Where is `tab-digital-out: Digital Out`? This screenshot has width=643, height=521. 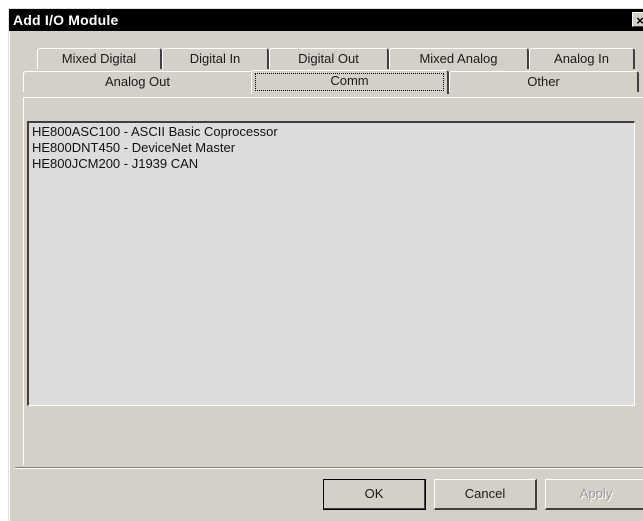
tab-digital-out: Digital Out is located at coordinates (329, 58).